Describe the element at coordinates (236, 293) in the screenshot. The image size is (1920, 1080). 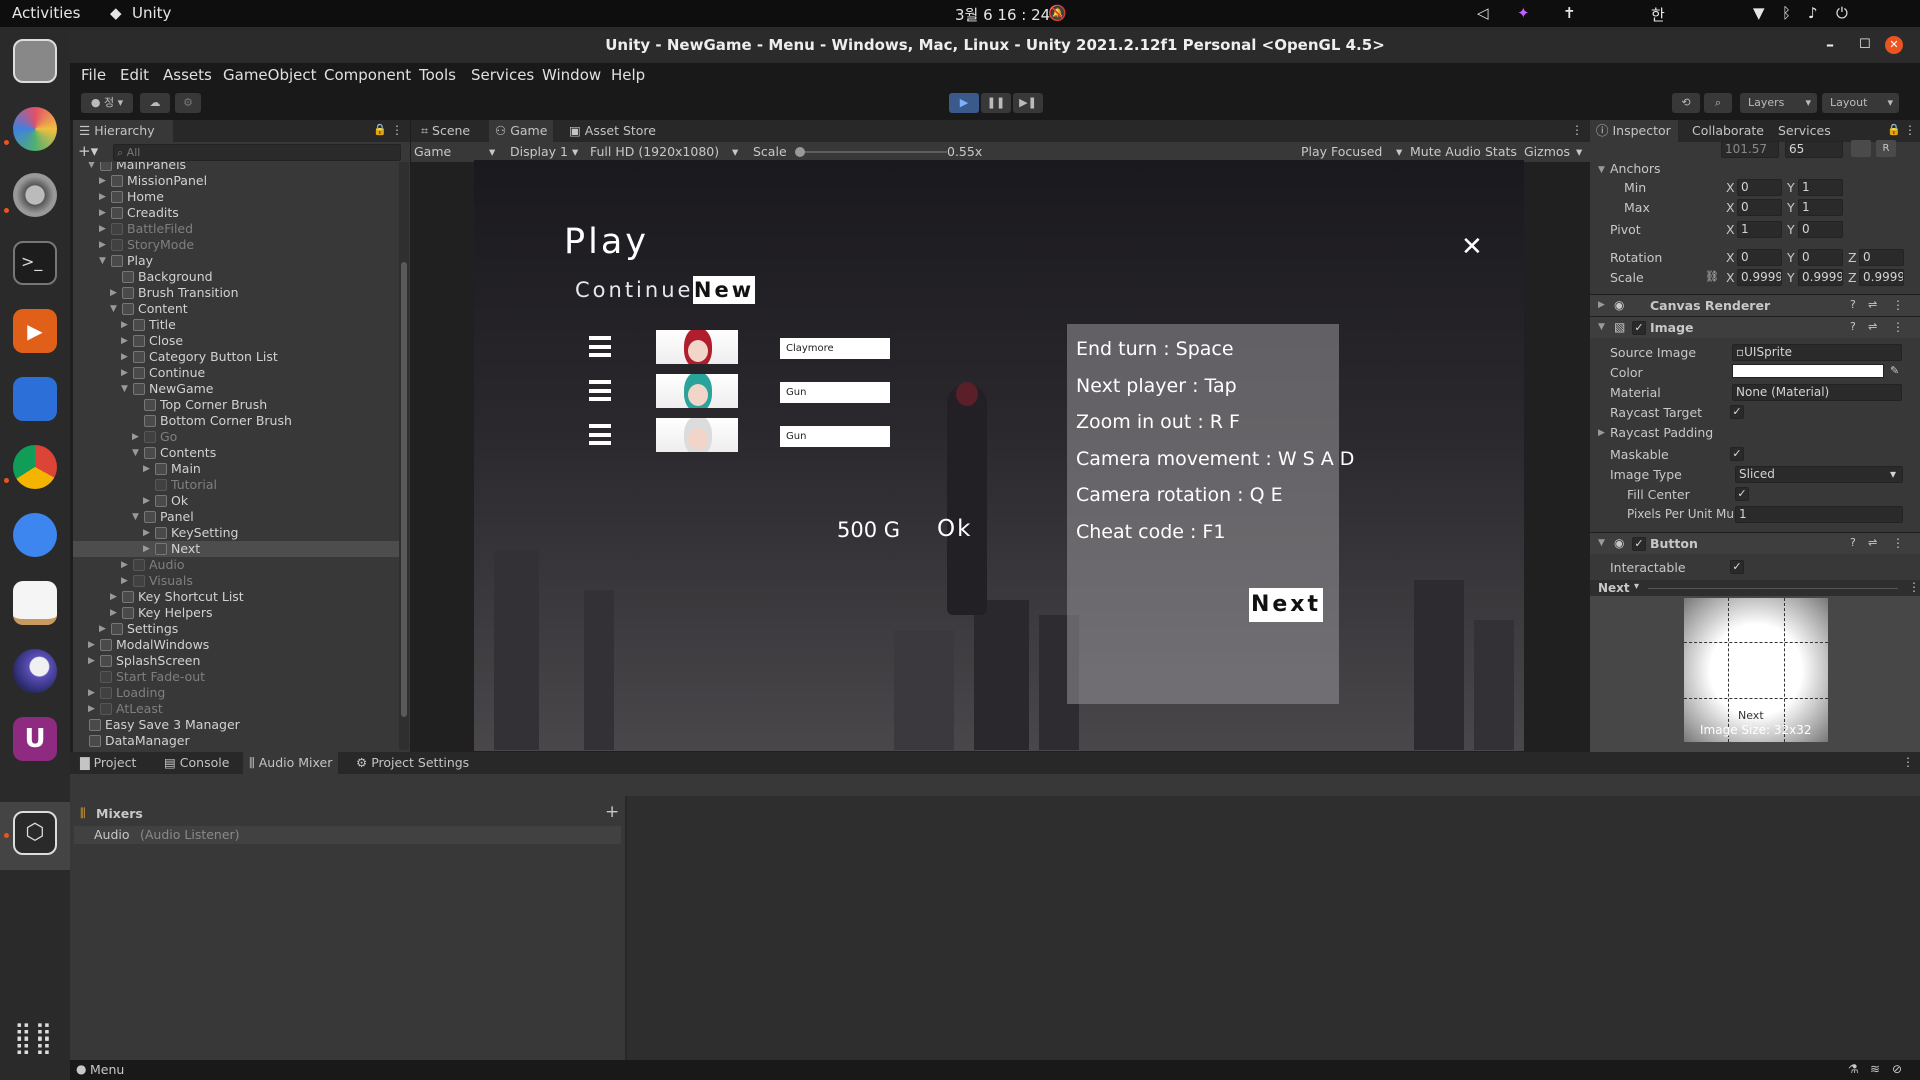
I see `hierarchy-item: ▶ Brush Transition` at that location.